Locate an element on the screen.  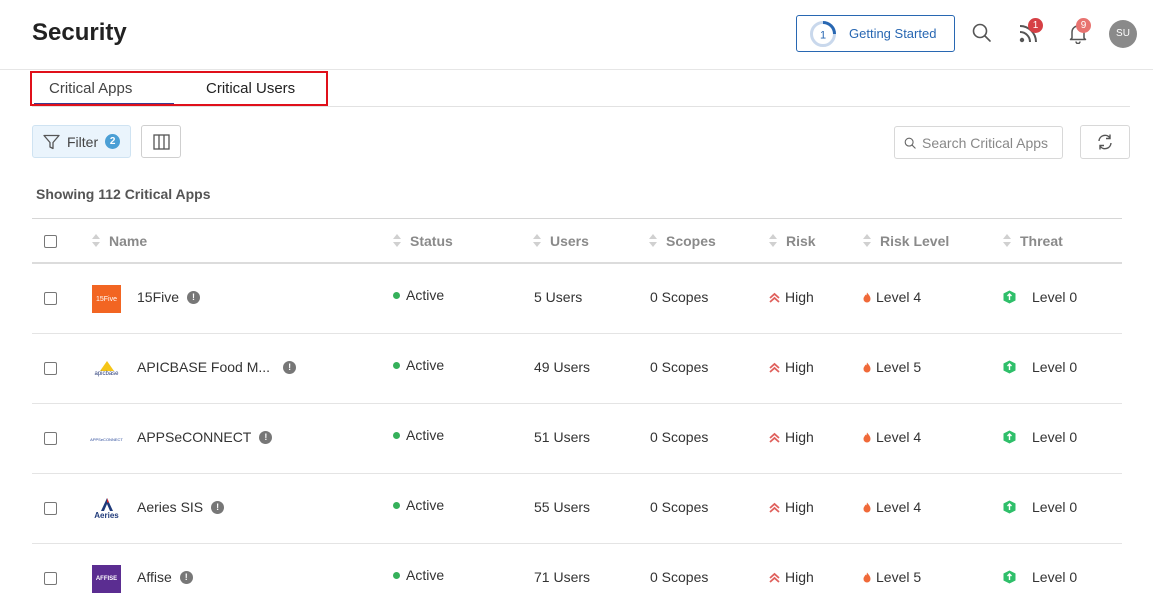
app-name: Affise is located at coordinates (154, 577).